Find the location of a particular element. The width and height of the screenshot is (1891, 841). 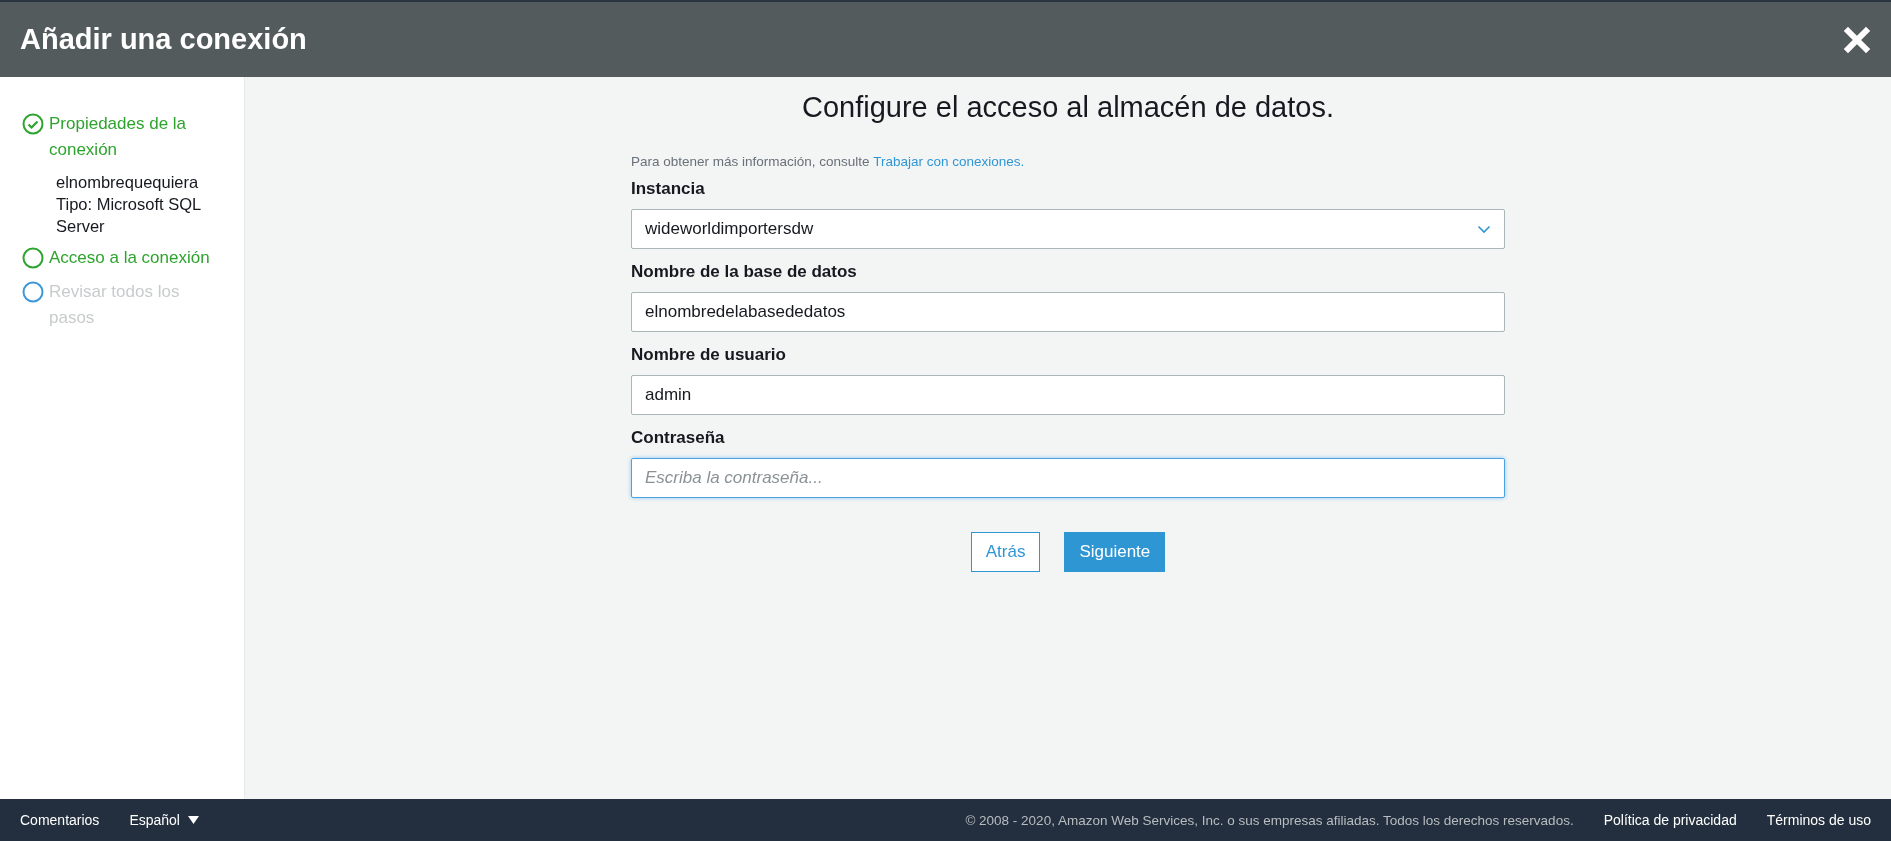

step-detail: elnombrequequiera is located at coordinates (128, 182).